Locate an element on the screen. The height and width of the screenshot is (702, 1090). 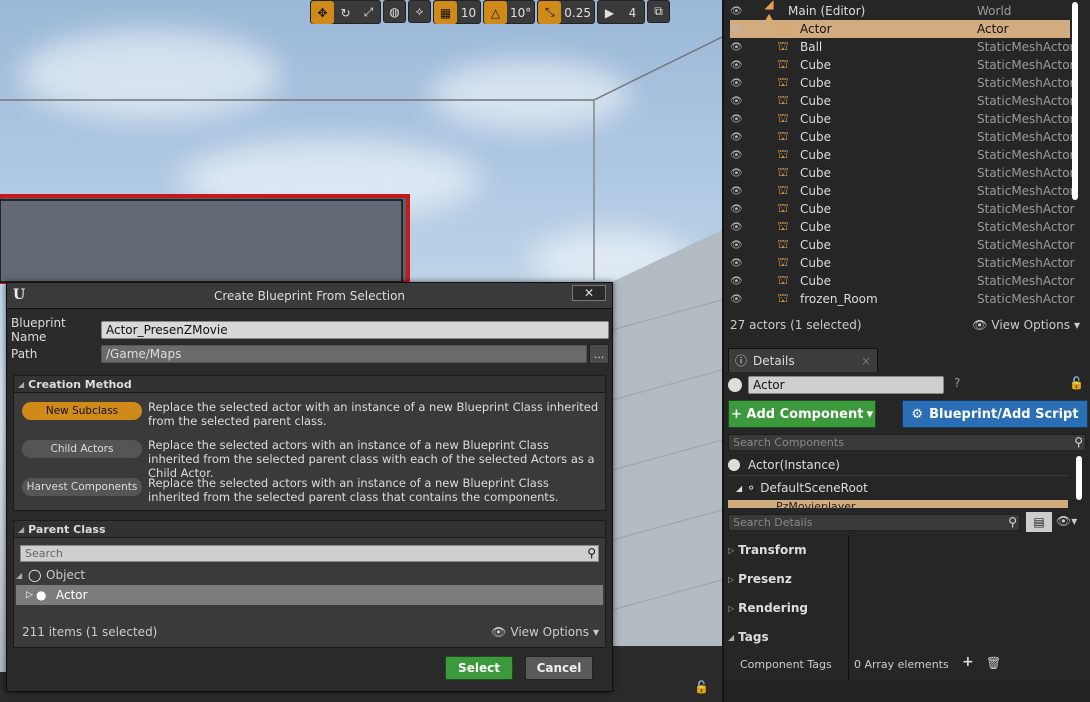
class-tree-row-selected: ▷ ● Actor is located at coordinates (309, 595).